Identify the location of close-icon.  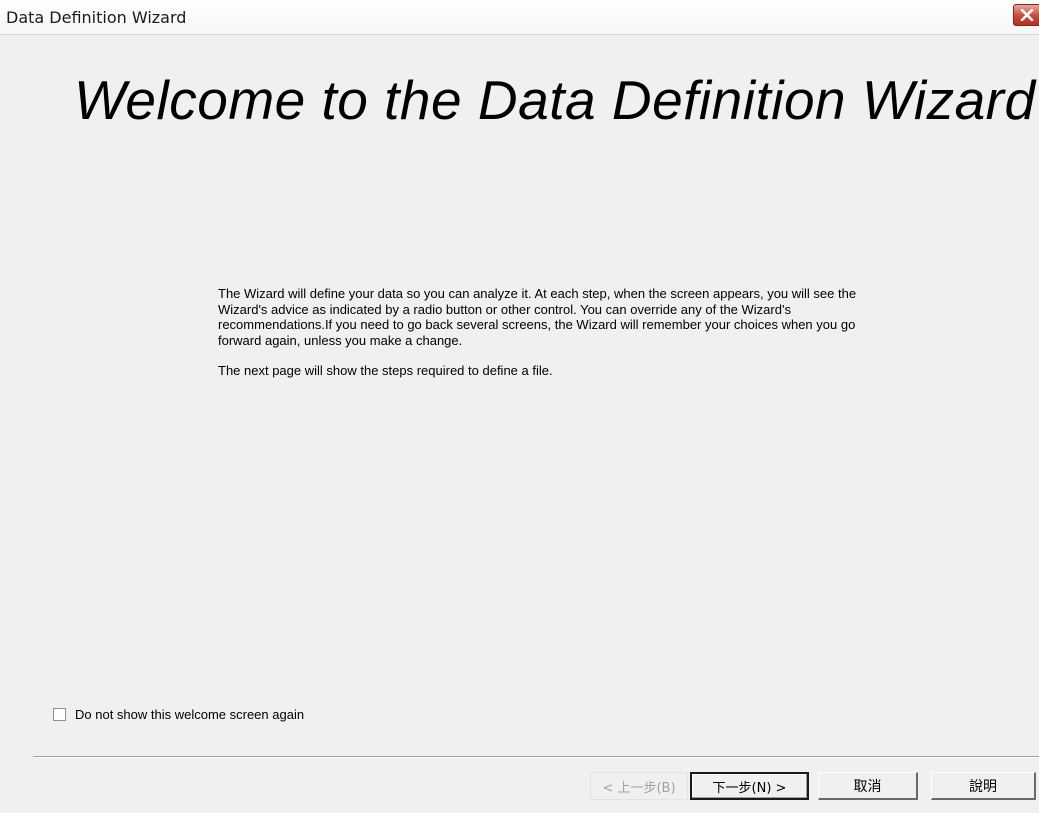
(1027, 15).